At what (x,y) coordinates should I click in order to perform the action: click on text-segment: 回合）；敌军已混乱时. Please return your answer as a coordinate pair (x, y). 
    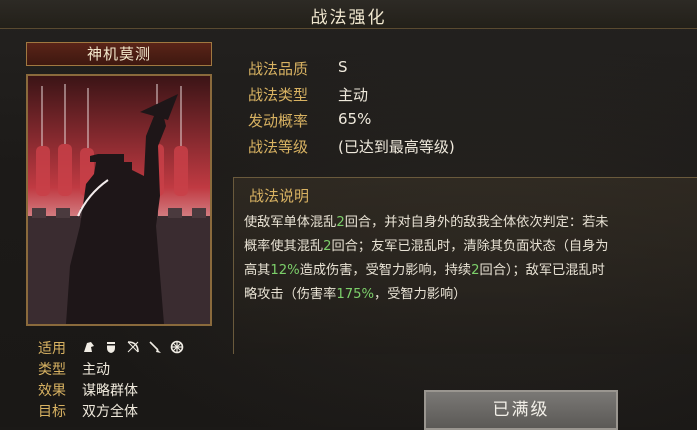
    Looking at the image, I should click on (542, 270).